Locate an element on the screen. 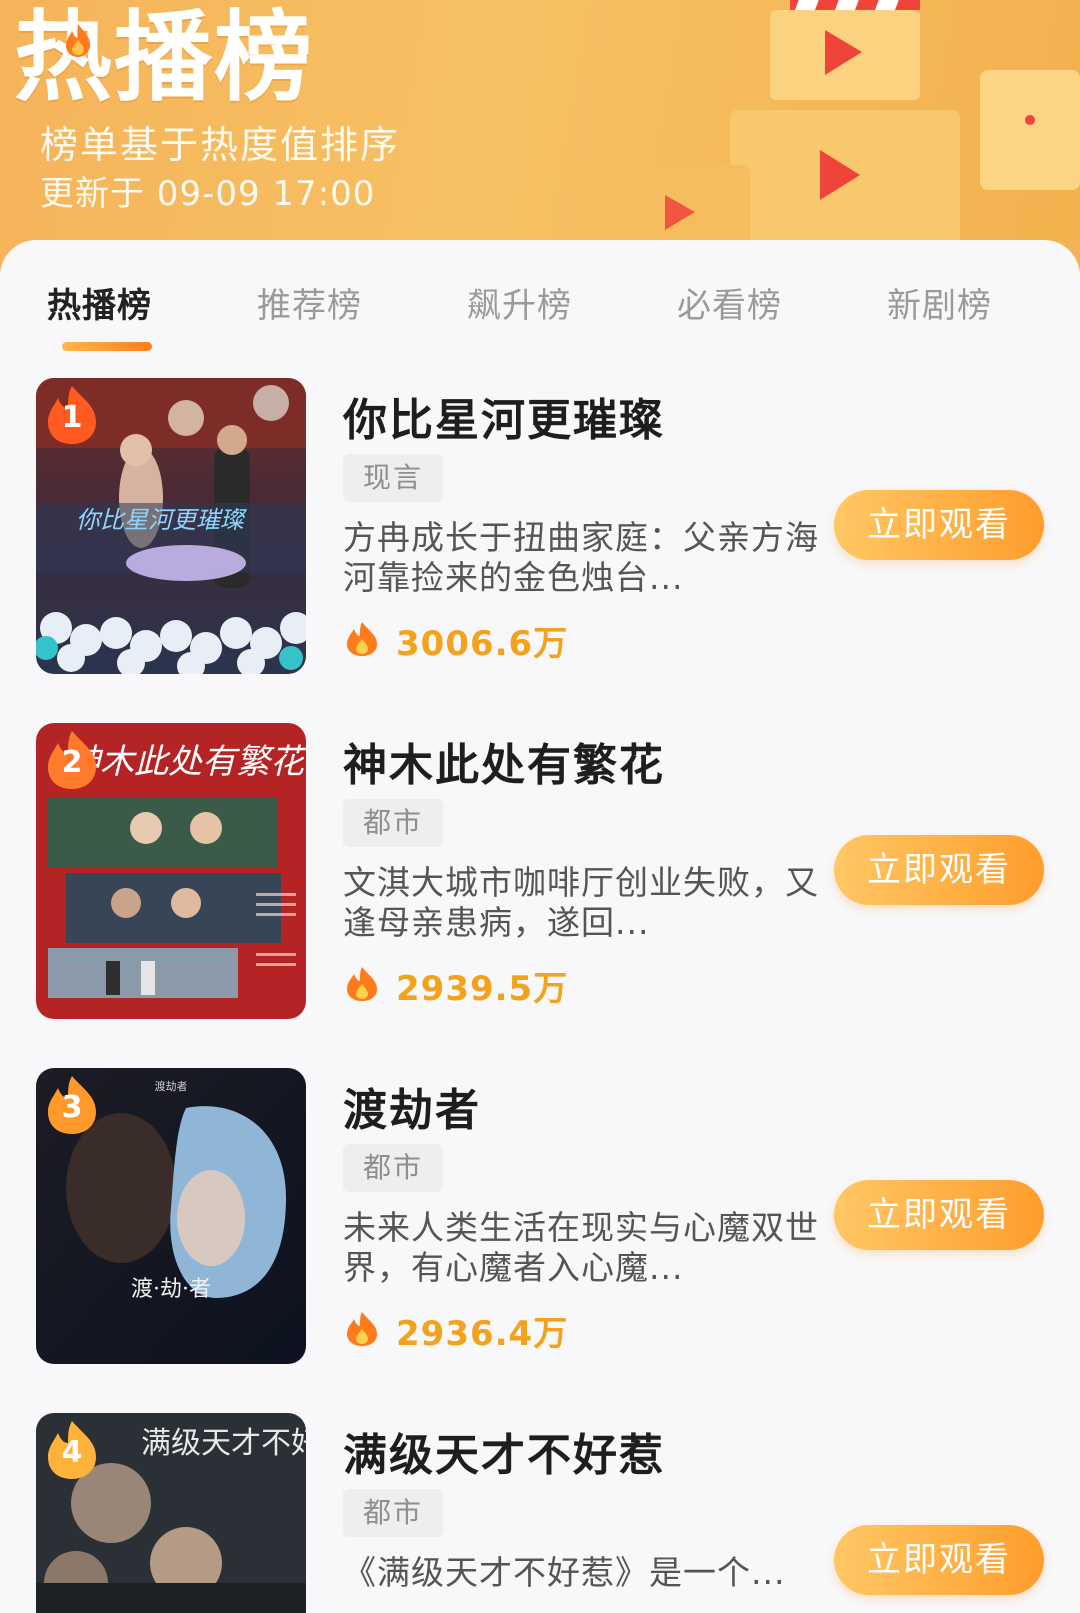 The image size is (1080, 1613). ranking-tabs: 热播榜 推荐榜 飙升榜 必看榜 新剧榜 is located at coordinates (540, 315).